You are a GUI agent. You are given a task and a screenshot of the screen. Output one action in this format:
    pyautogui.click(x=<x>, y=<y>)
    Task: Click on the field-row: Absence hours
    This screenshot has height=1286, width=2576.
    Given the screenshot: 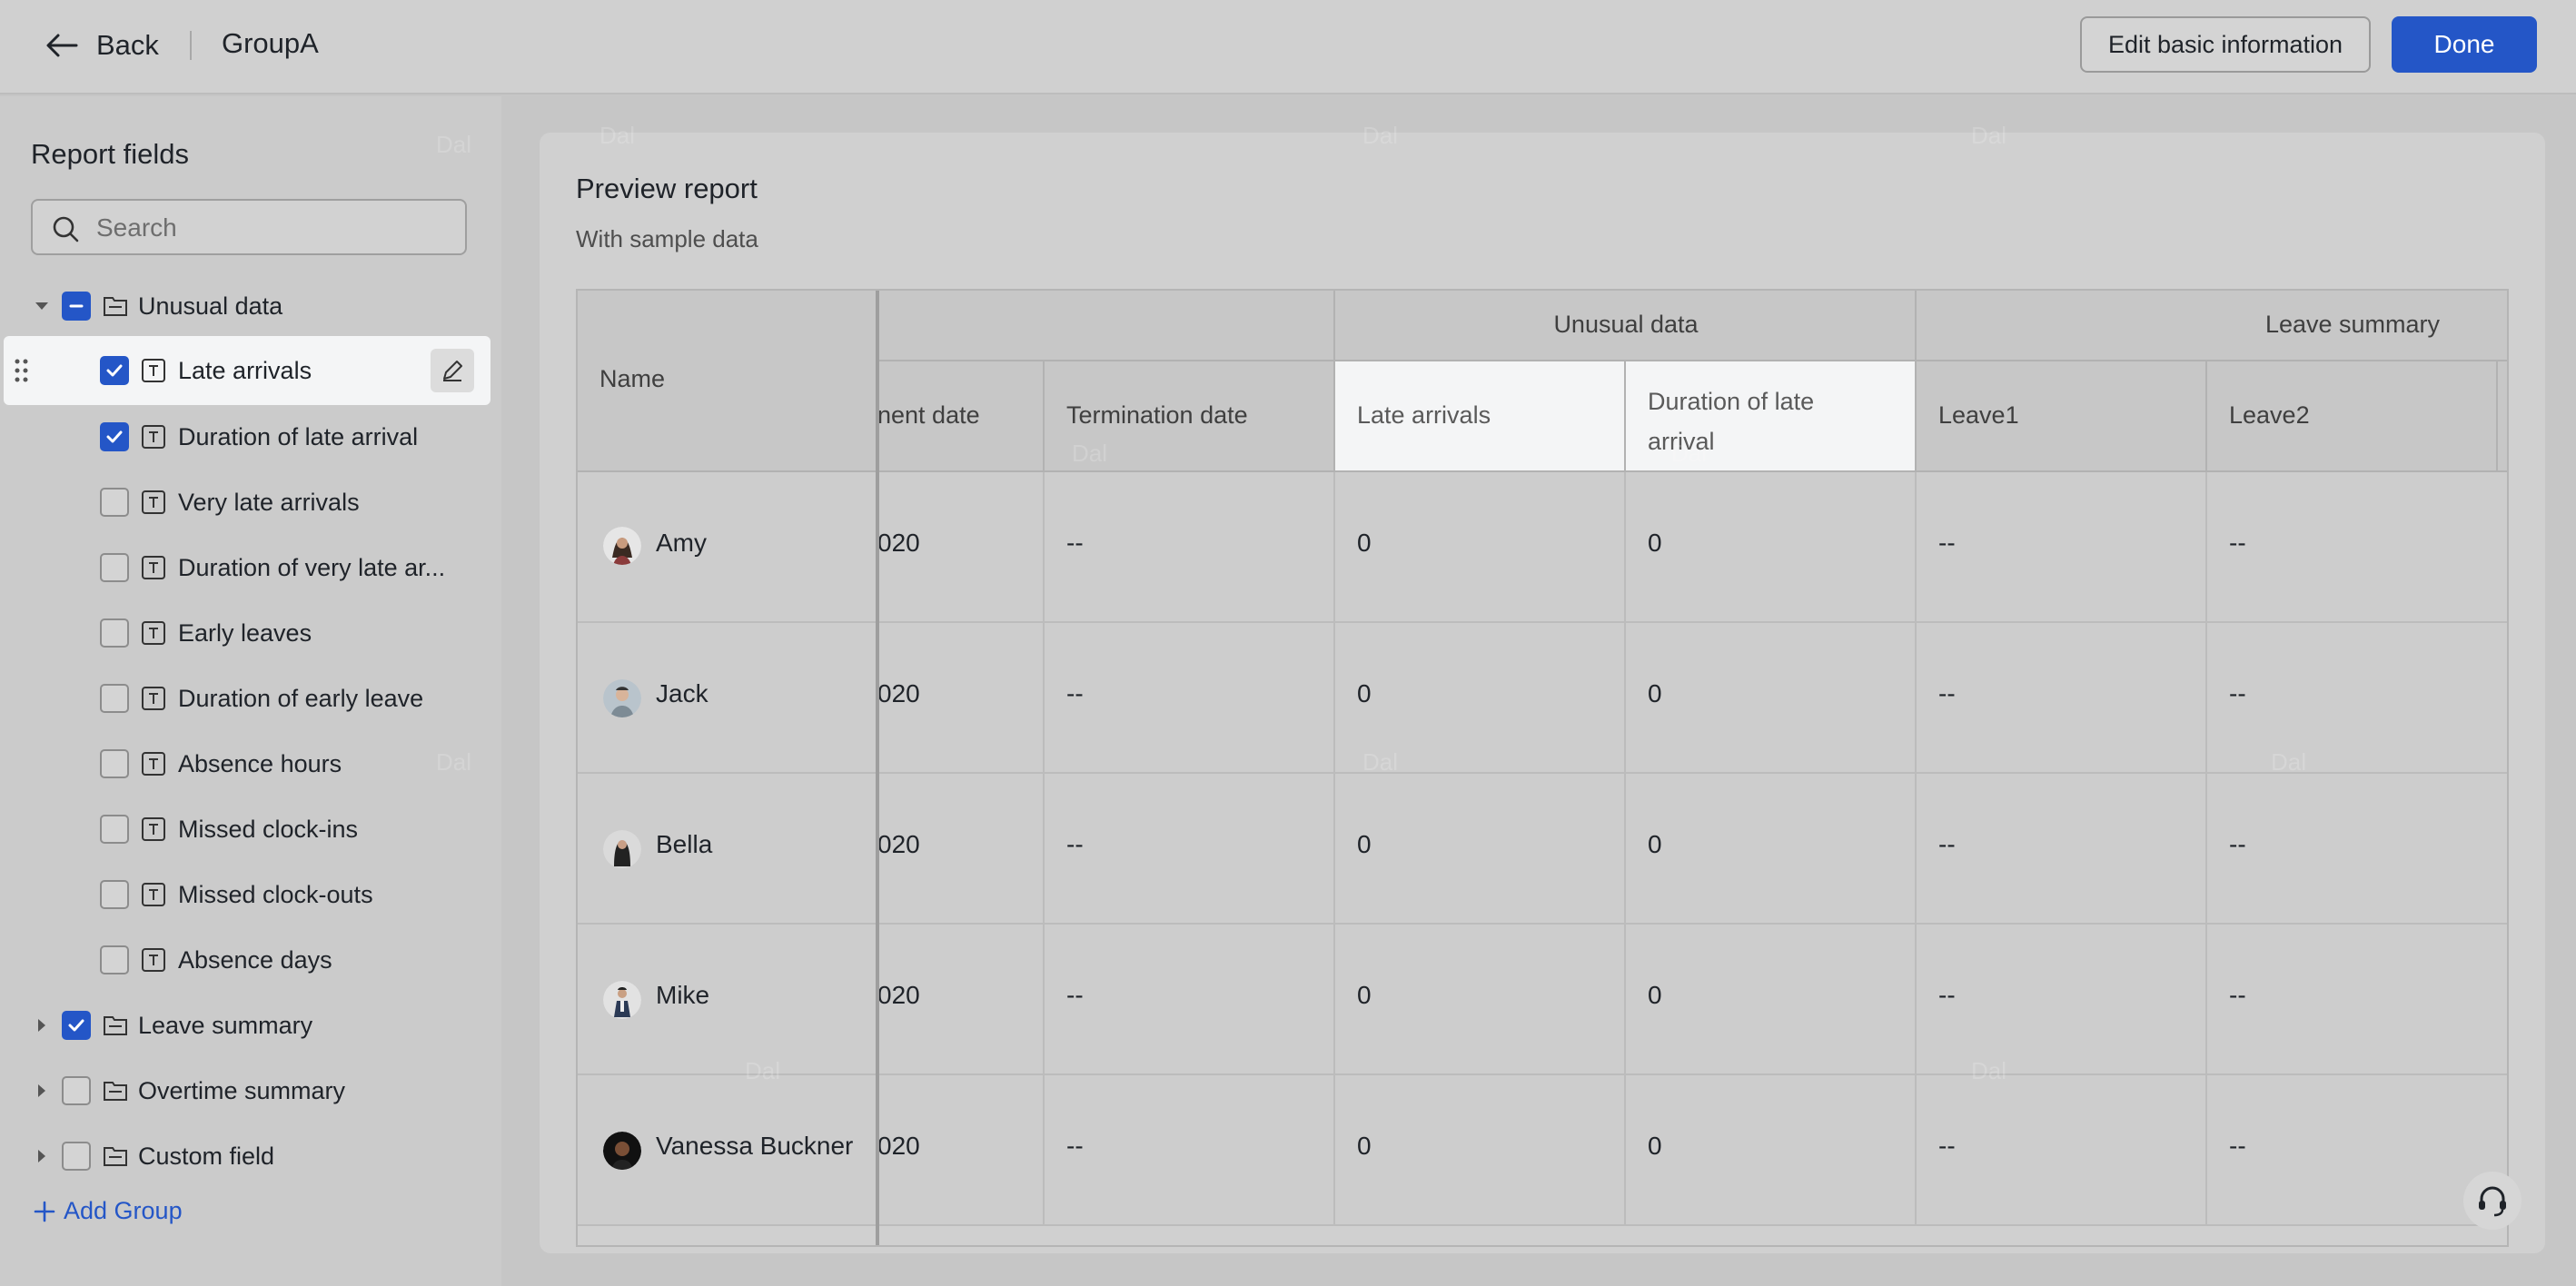 What is the action you would take?
    pyautogui.click(x=250, y=764)
    